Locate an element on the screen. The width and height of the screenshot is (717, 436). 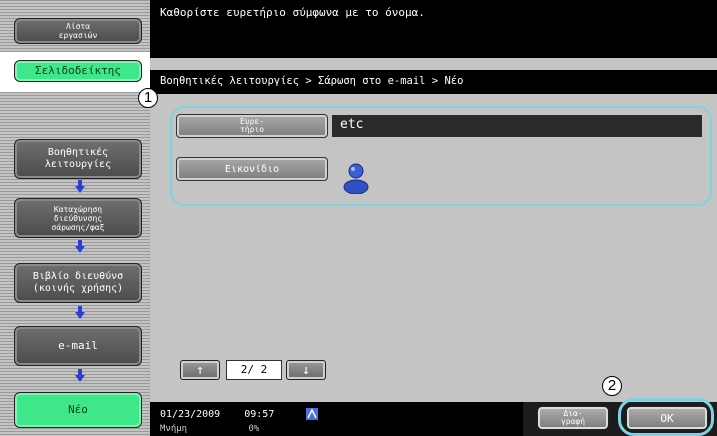
job-list-button: Λίστα εργασιών is located at coordinates (78, 31).